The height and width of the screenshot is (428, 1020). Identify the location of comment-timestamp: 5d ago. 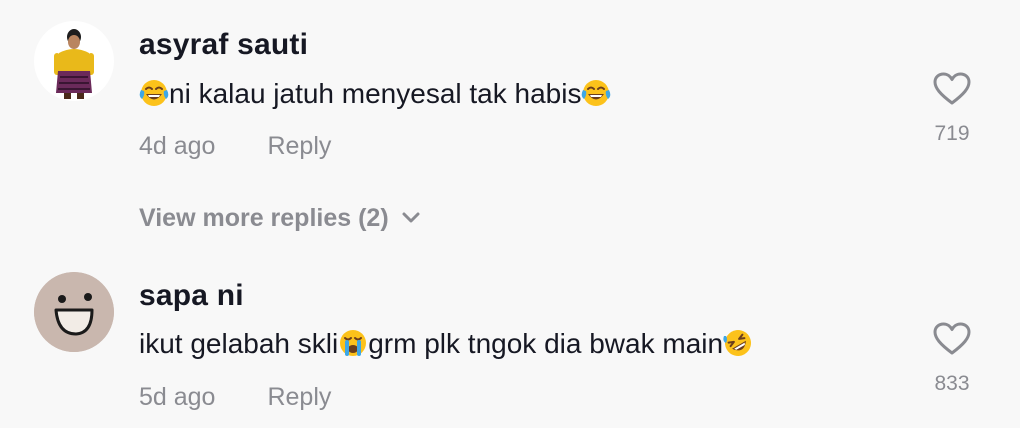
(177, 397).